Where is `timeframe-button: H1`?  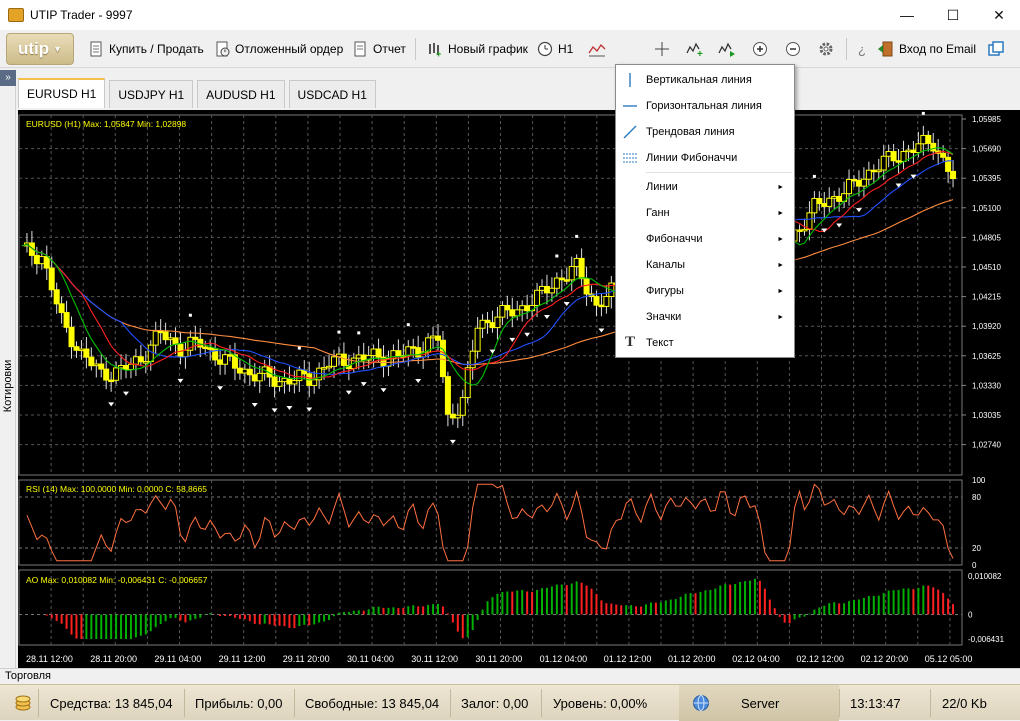
timeframe-button: H1 is located at coordinates (555, 49).